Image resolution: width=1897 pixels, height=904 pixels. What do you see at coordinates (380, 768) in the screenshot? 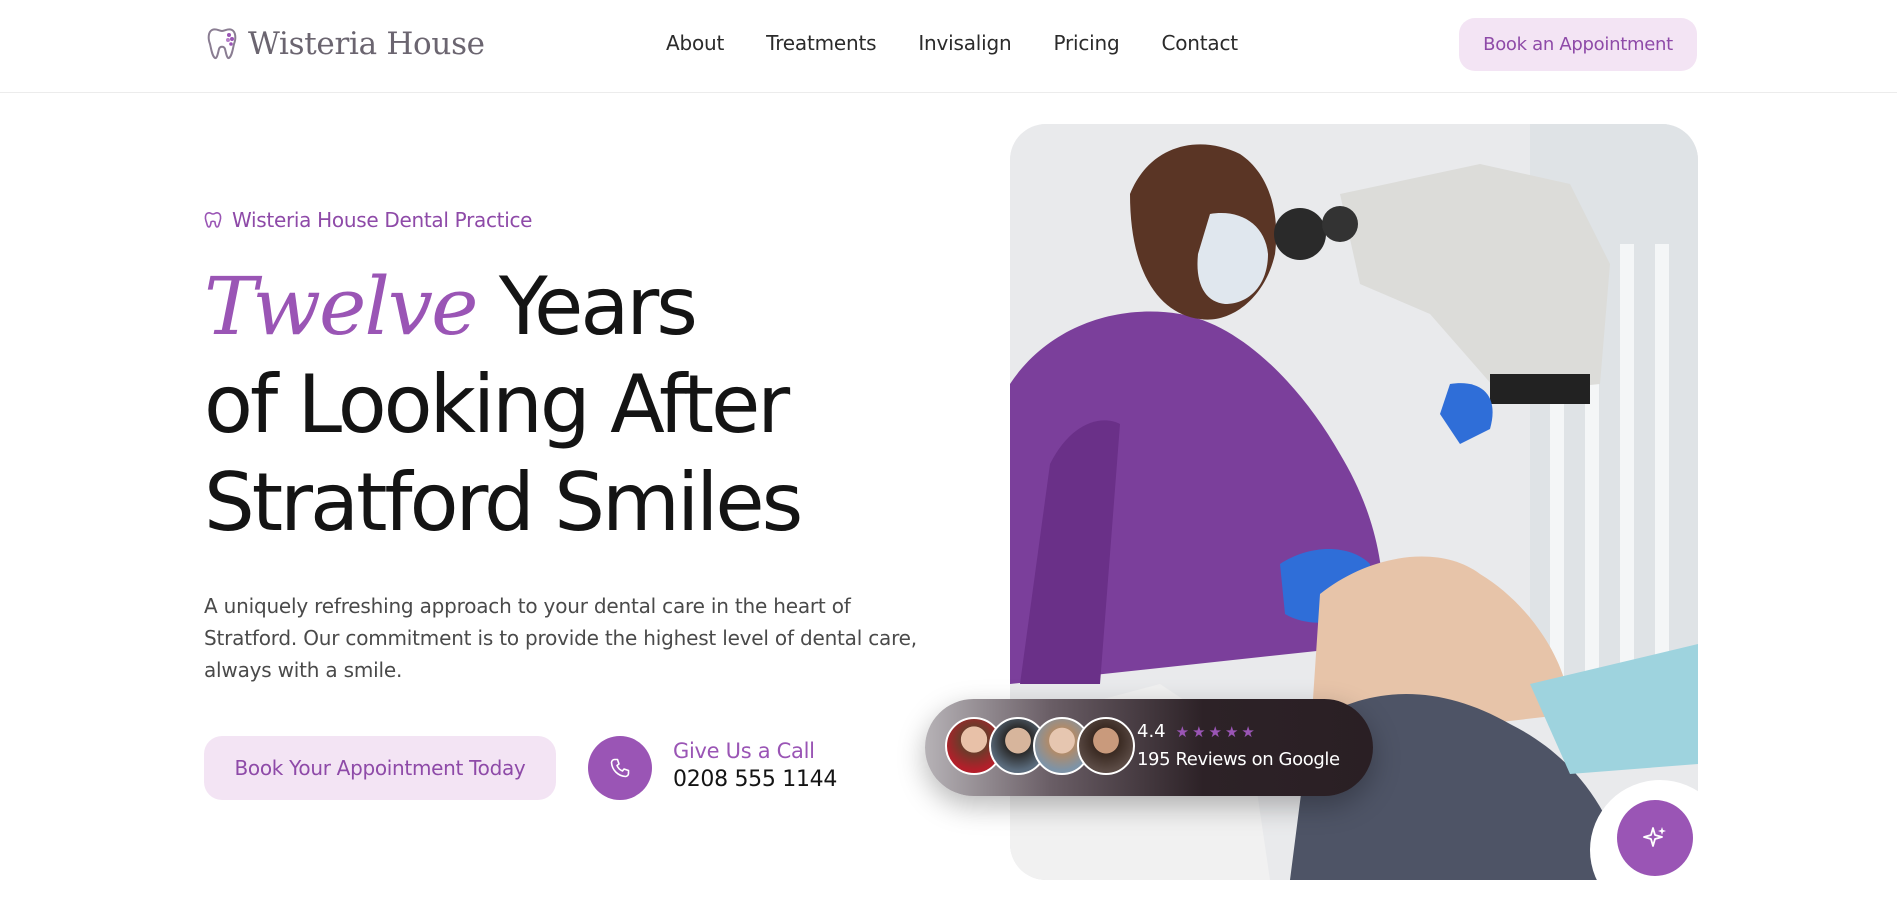
I see `book-today-button: Book Your Appointment Today` at bounding box center [380, 768].